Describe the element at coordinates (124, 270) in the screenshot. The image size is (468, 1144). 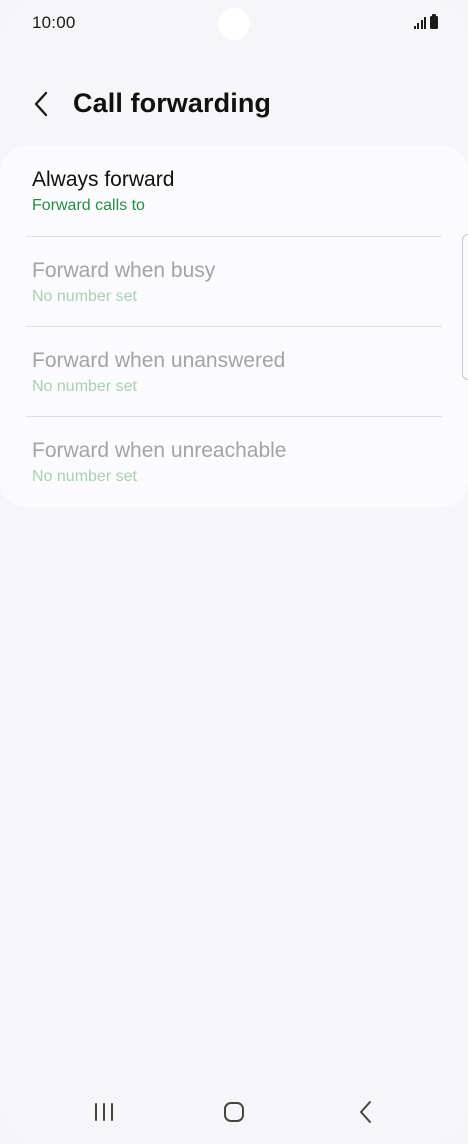
I see `list-item-title: Forward when busy` at that location.